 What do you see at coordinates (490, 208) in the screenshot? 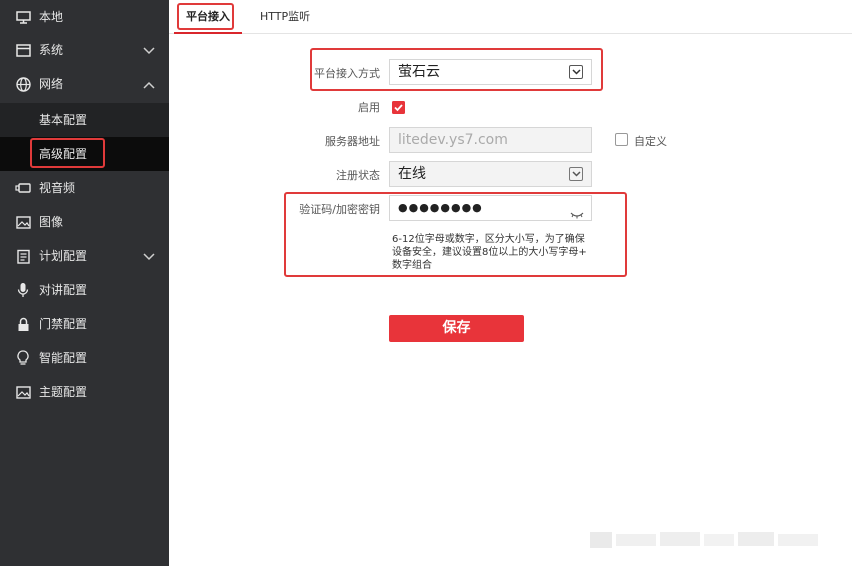
I see `verification-key-input: ●●●●●●●●` at bounding box center [490, 208].